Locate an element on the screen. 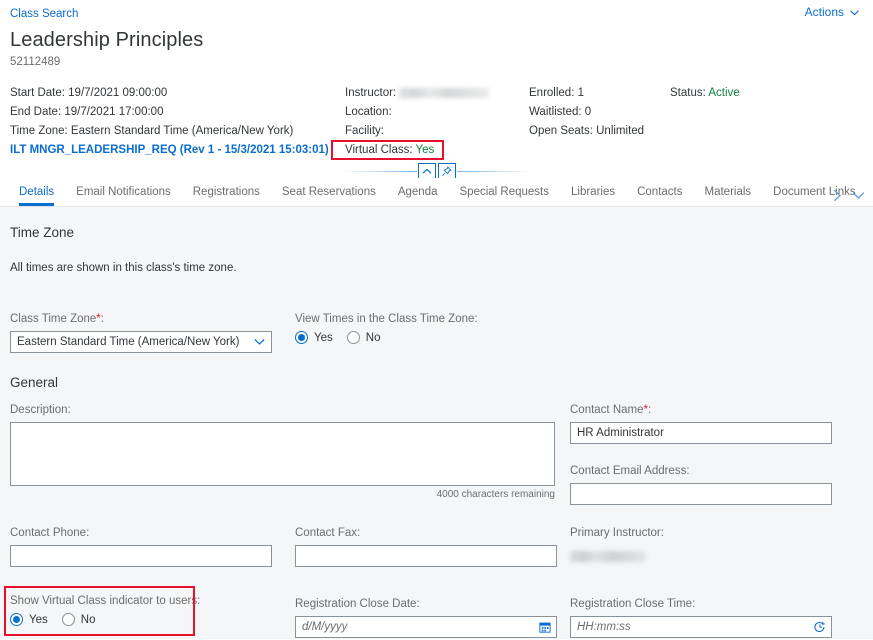 Image resolution: width=873 pixels, height=640 pixels. fact-open-seats: Open Seats: Unlimited is located at coordinates (587, 131).